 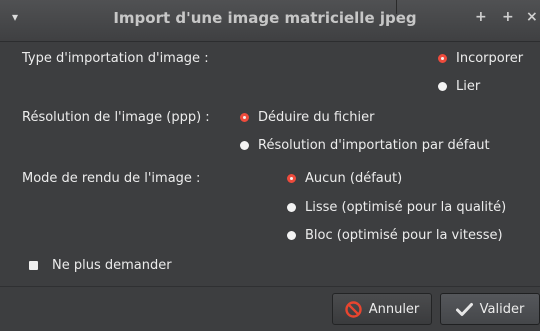 What do you see at coordinates (116, 117) in the screenshot?
I see `resolution-label: Résolution de l'image (ppp) :` at bounding box center [116, 117].